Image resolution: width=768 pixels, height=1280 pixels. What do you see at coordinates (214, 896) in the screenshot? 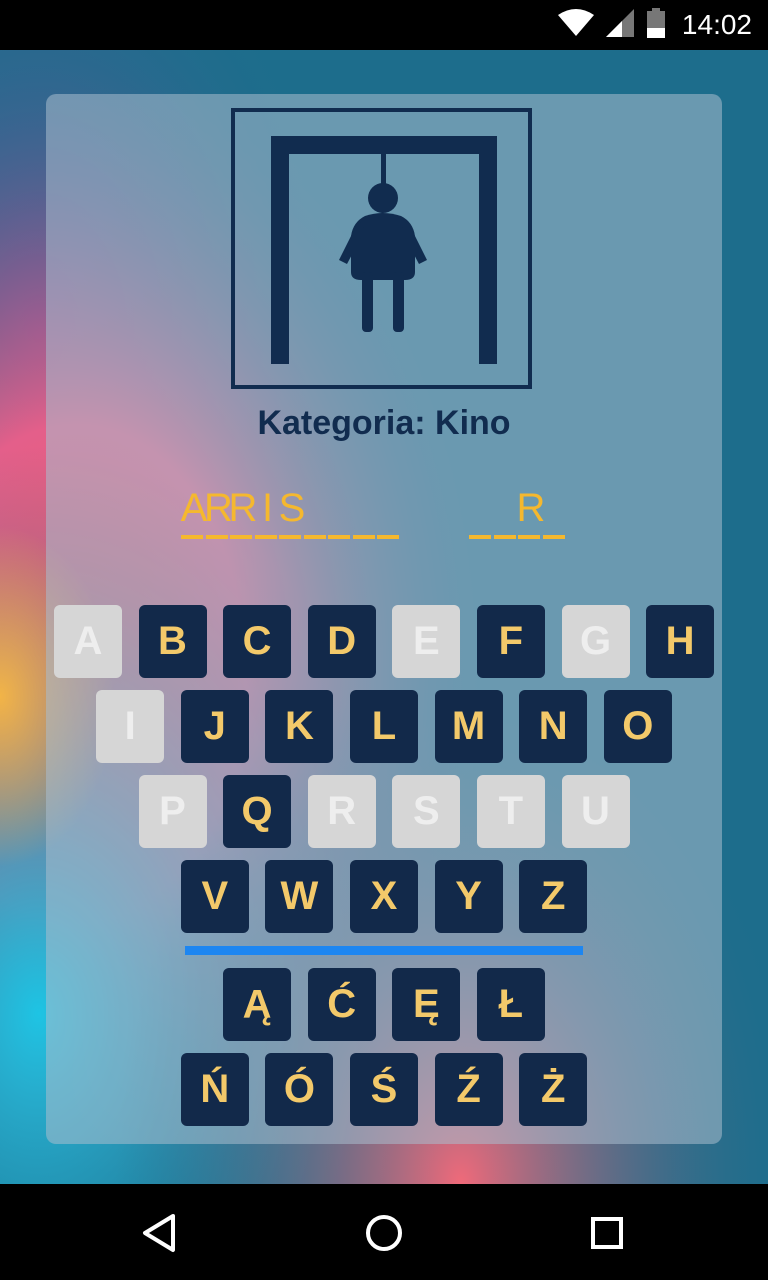
I see `letter-key: V` at bounding box center [214, 896].